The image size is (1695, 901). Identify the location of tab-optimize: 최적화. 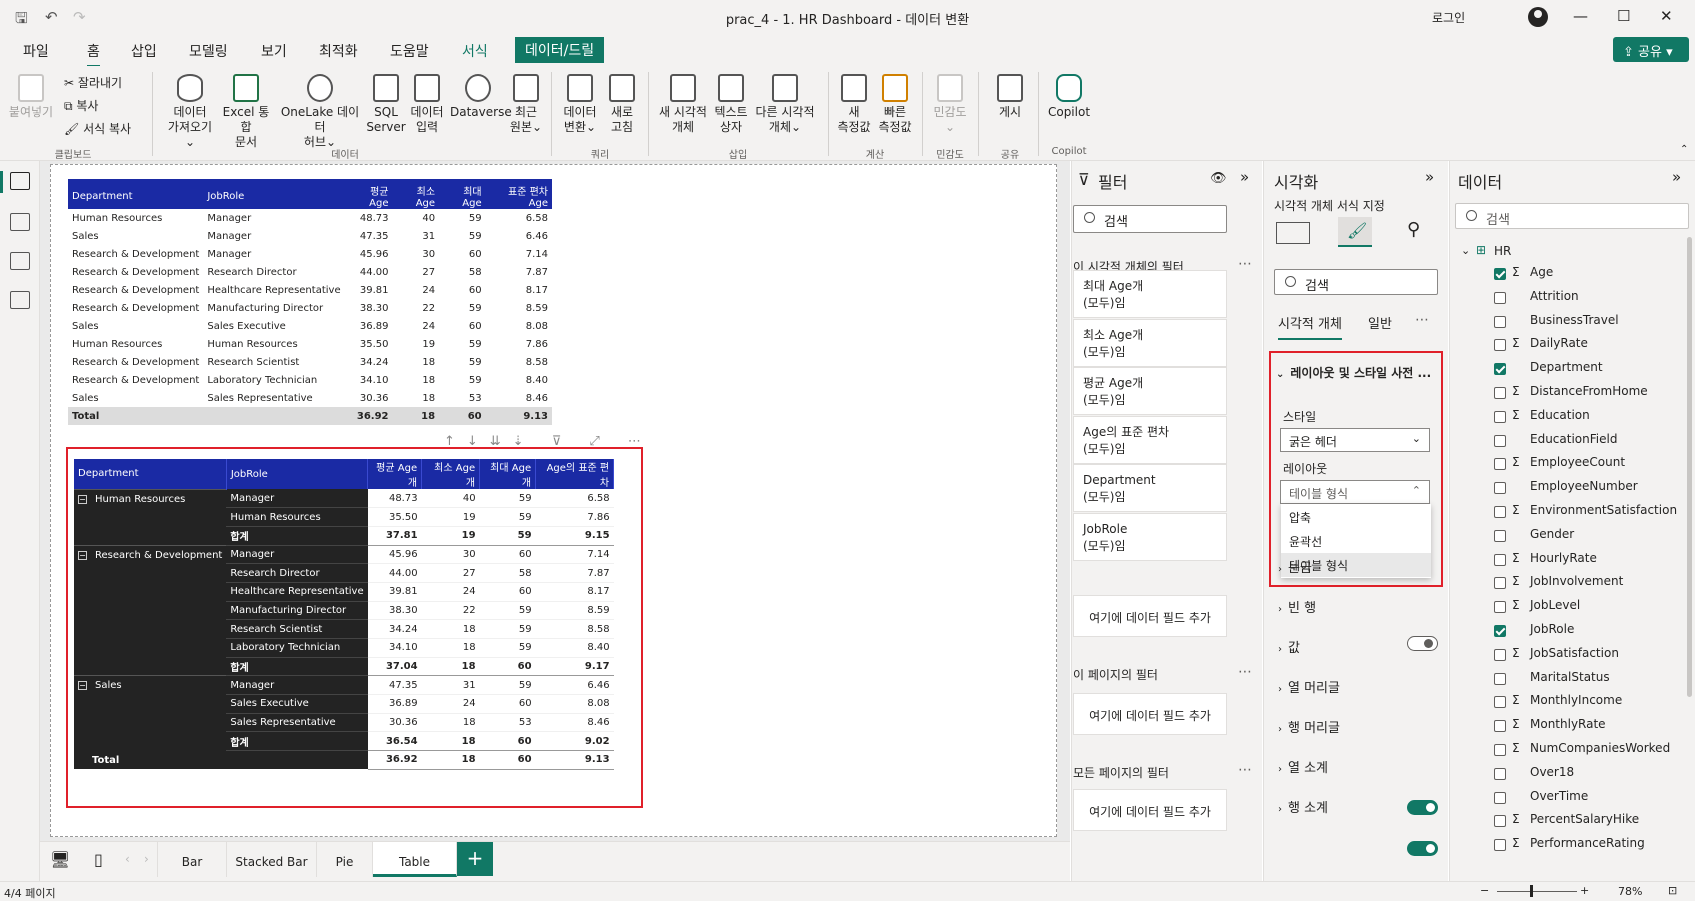
(338, 51).